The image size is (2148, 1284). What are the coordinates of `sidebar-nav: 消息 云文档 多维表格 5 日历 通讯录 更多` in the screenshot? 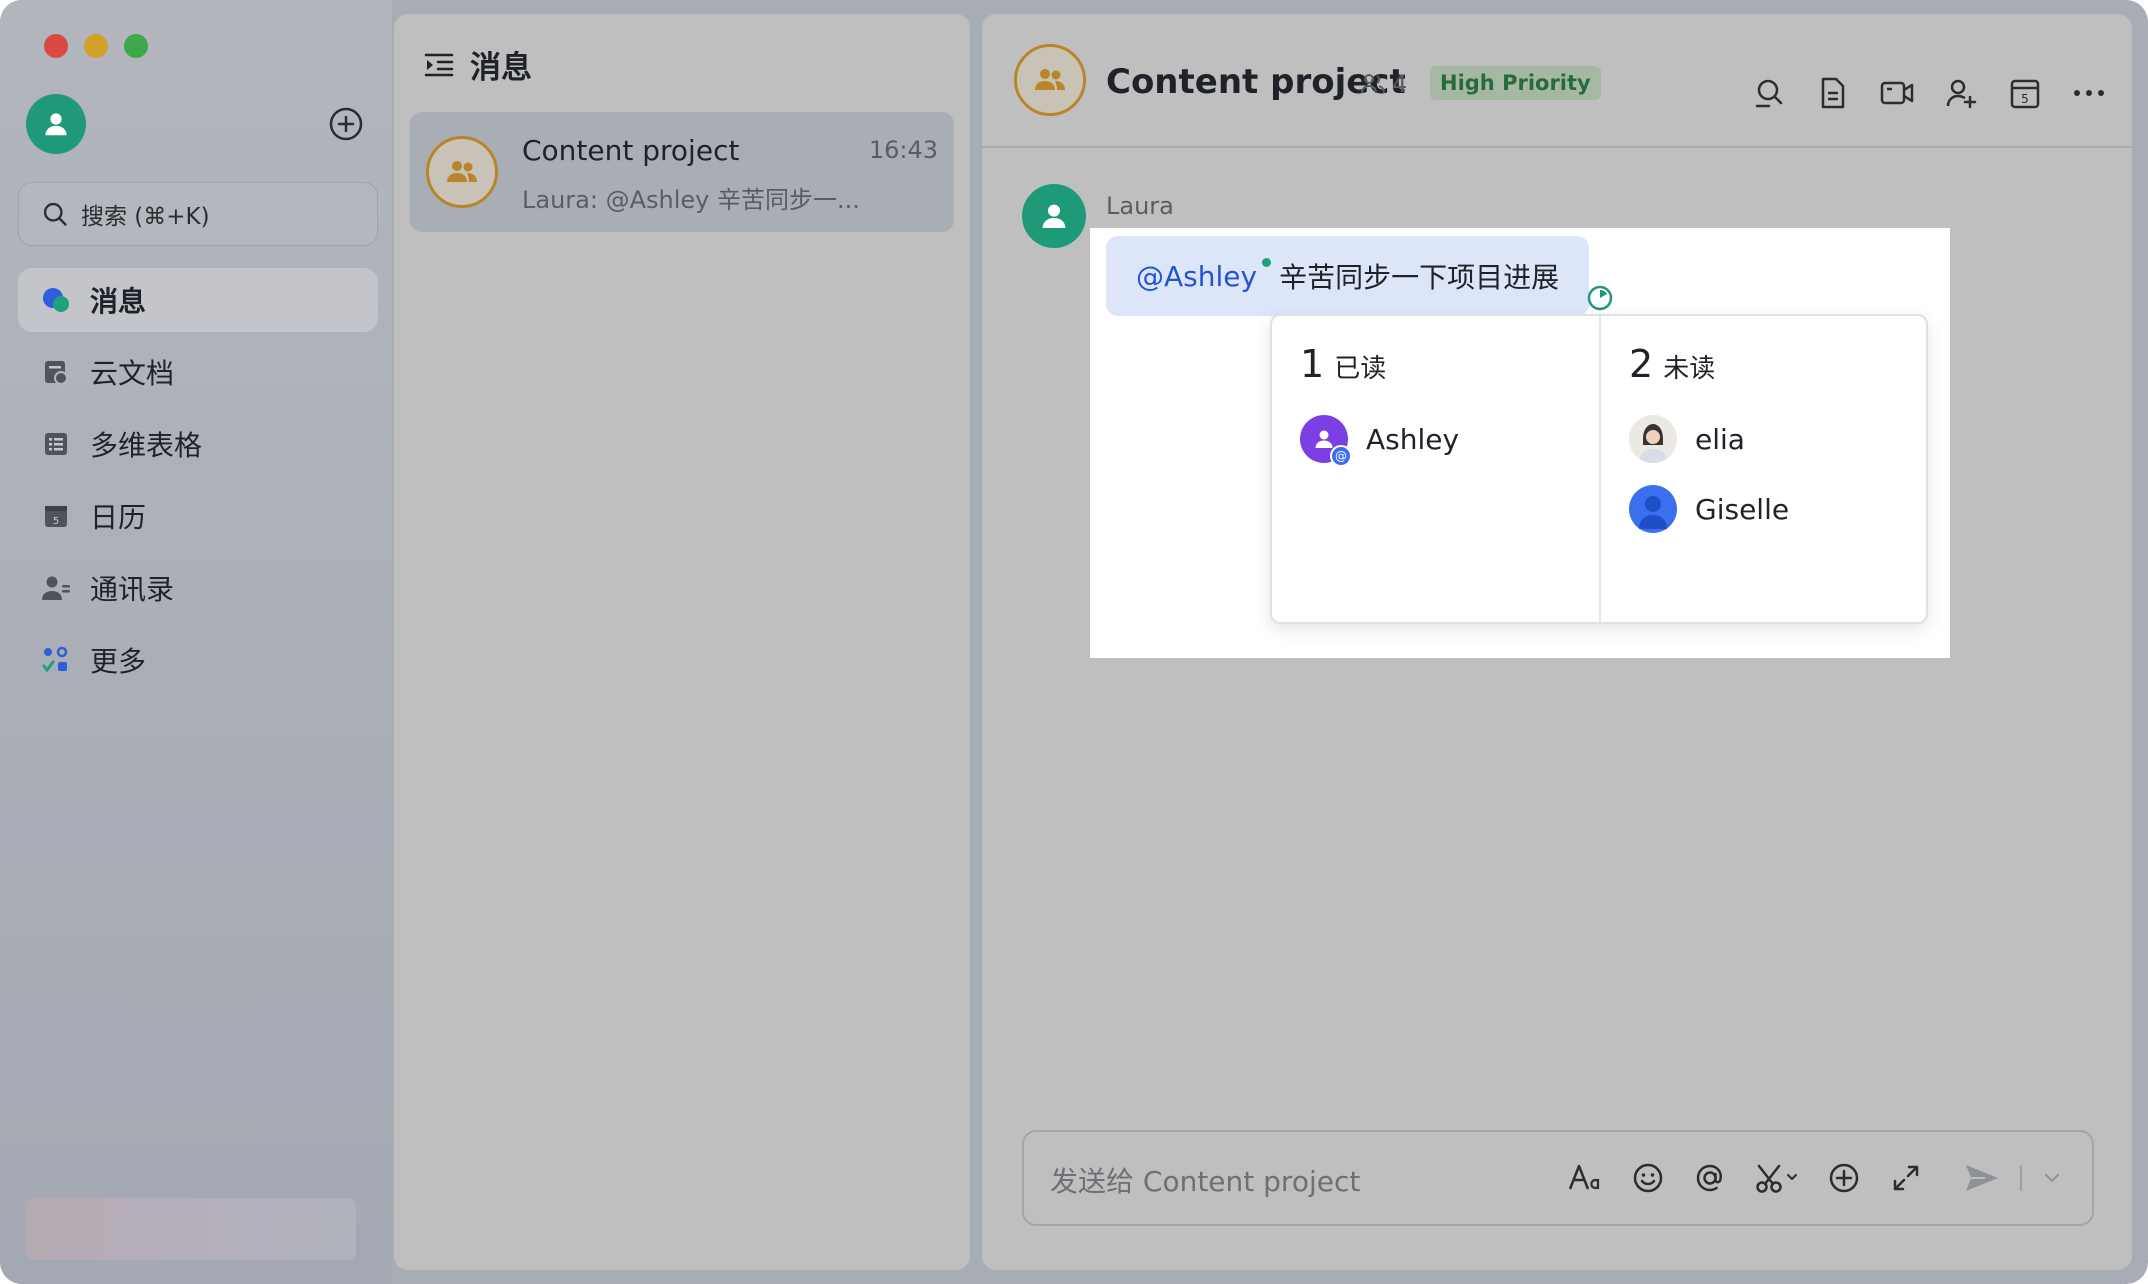 It's located at (198, 484).